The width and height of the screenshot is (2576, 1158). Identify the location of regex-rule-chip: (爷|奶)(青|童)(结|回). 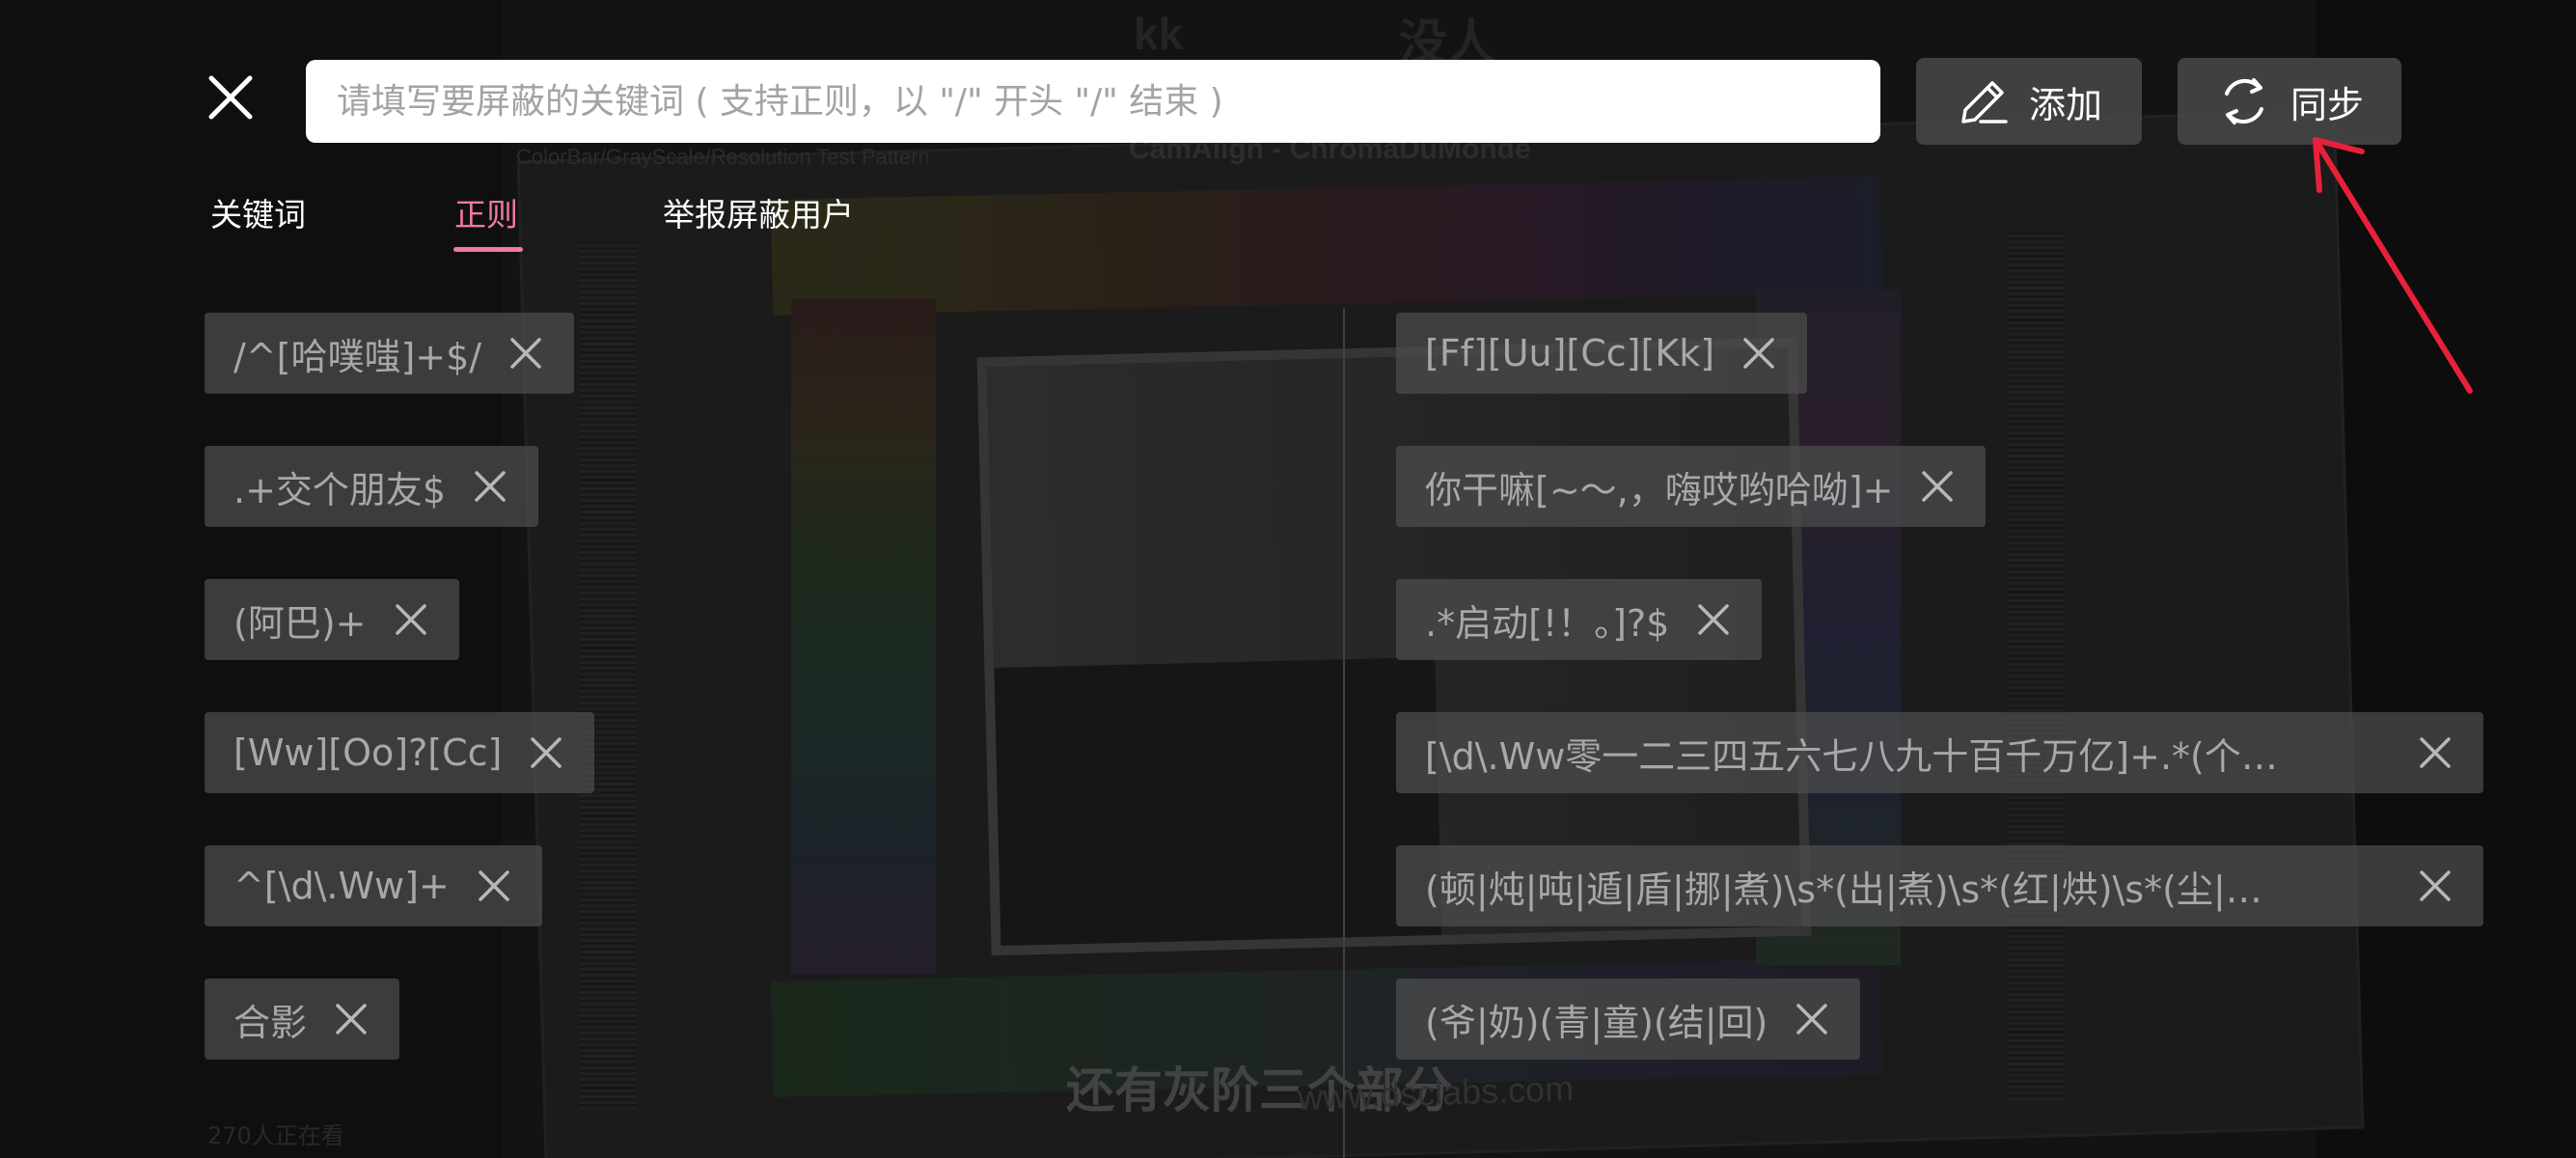
(1628, 1019).